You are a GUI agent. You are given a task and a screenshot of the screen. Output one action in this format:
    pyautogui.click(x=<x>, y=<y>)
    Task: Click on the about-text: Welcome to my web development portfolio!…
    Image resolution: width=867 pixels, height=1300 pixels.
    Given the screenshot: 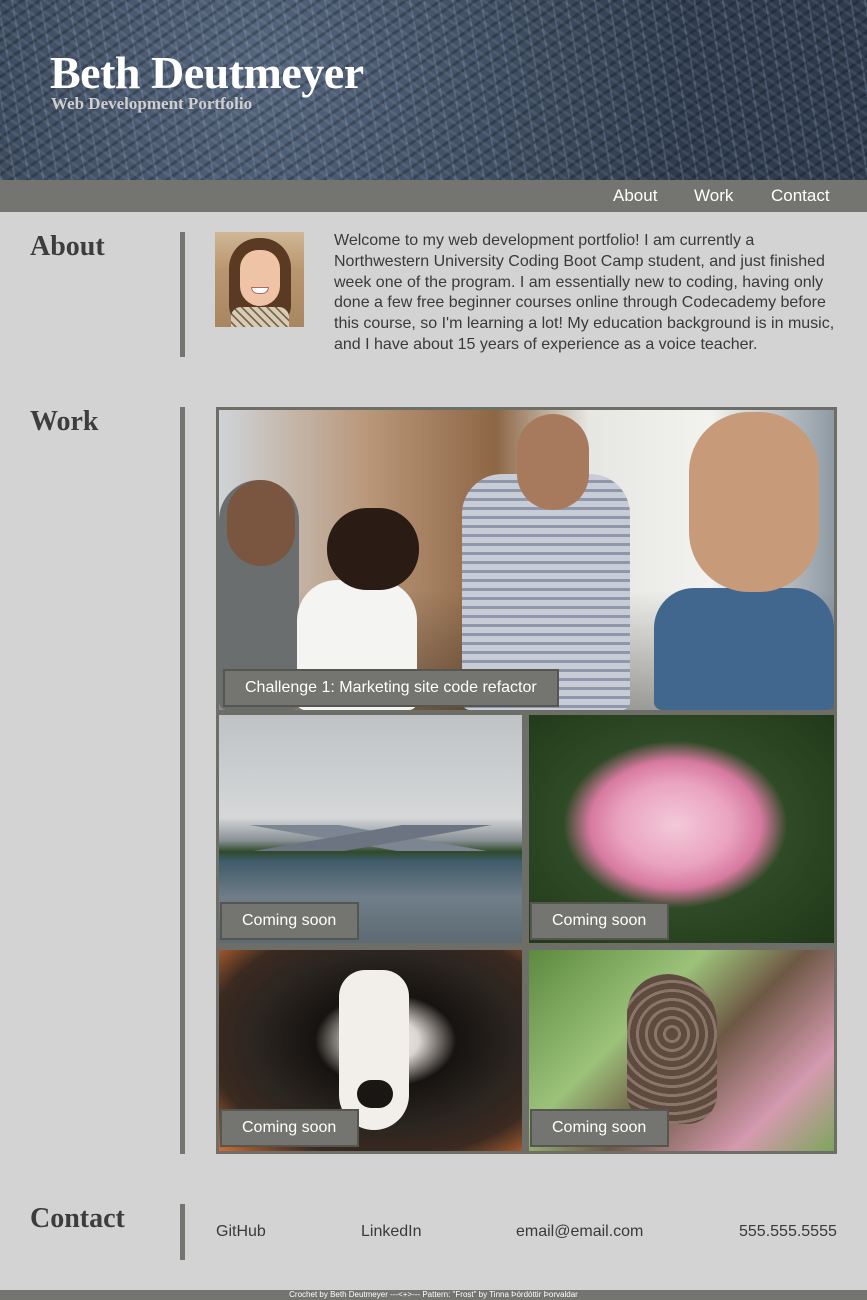 What is the action you would take?
    pyautogui.click(x=584, y=292)
    